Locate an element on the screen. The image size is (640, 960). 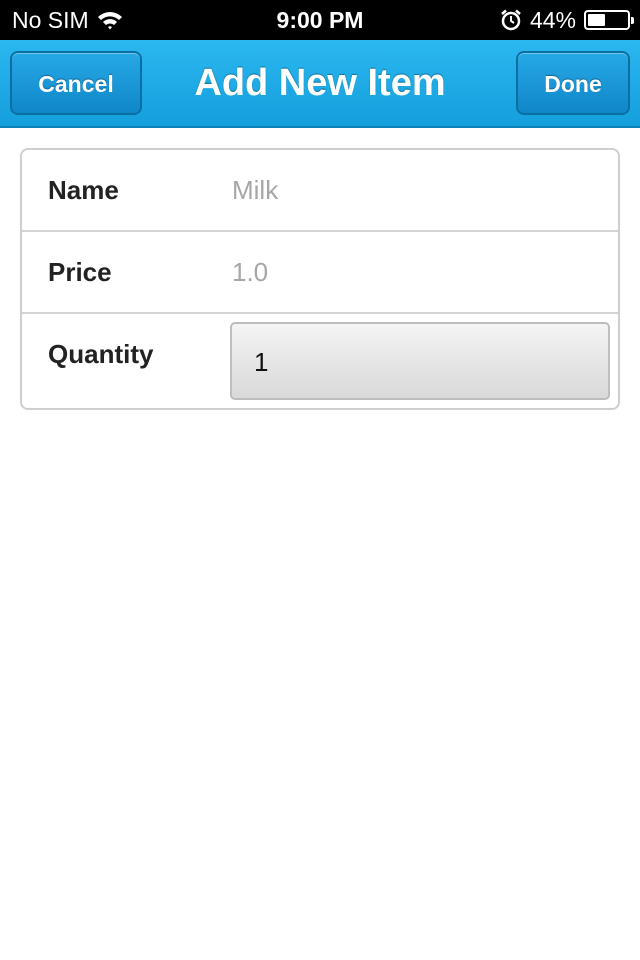
name-field: Milk is located at coordinates (255, 190).